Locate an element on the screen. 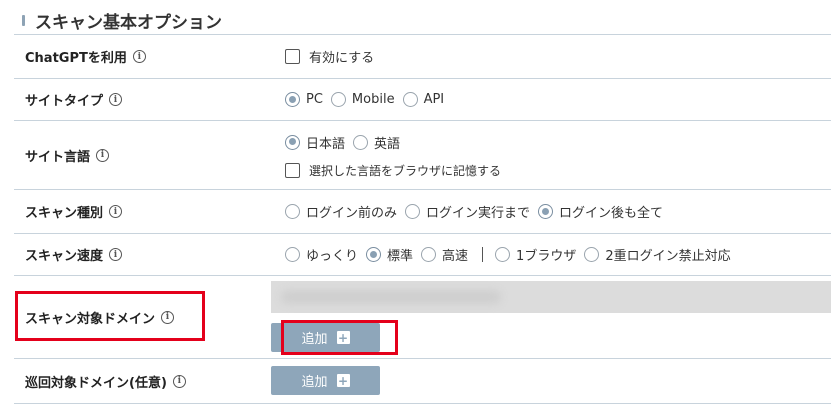 This screenshot has width=831, height=413. remember-language-option: 選択した言語をブラウザに記憶する is located at coordinates (397, 170).